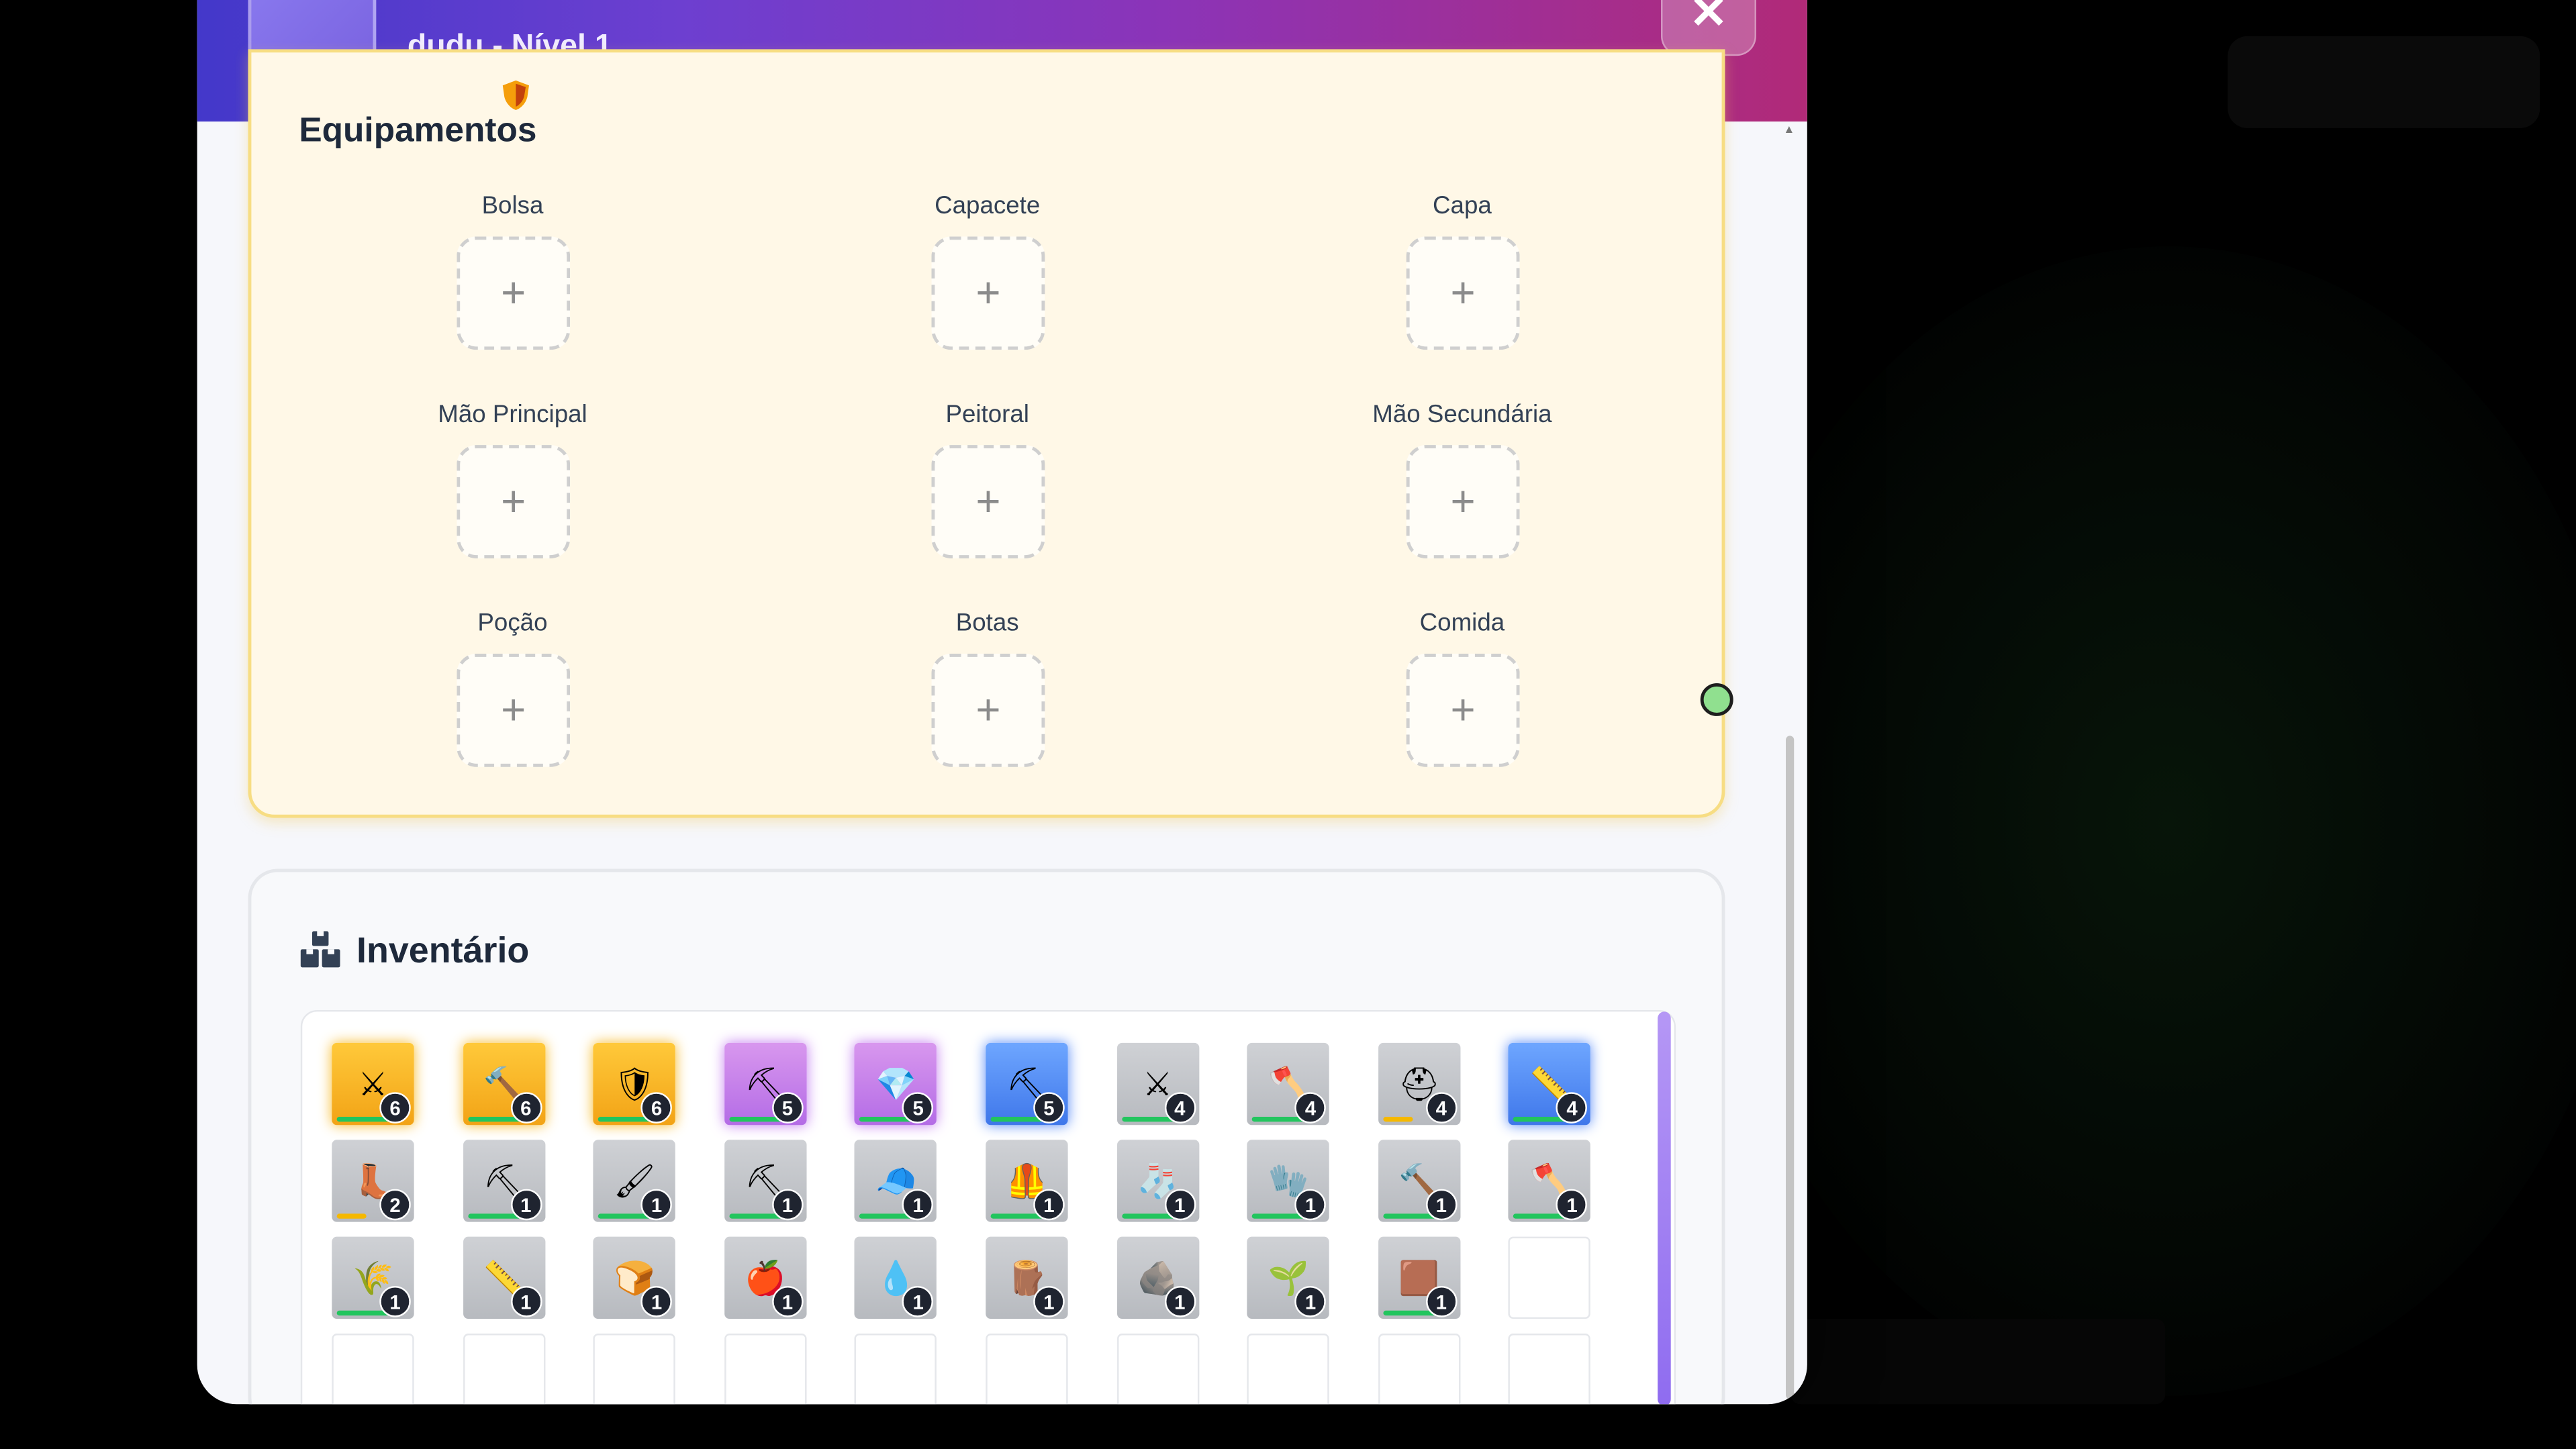 The width and height of the screenshot is (2576, 1449). Describe the element at coordinates (504, 1084) in the screenshot. I see `inventory-item: 🔨 6` at that location.